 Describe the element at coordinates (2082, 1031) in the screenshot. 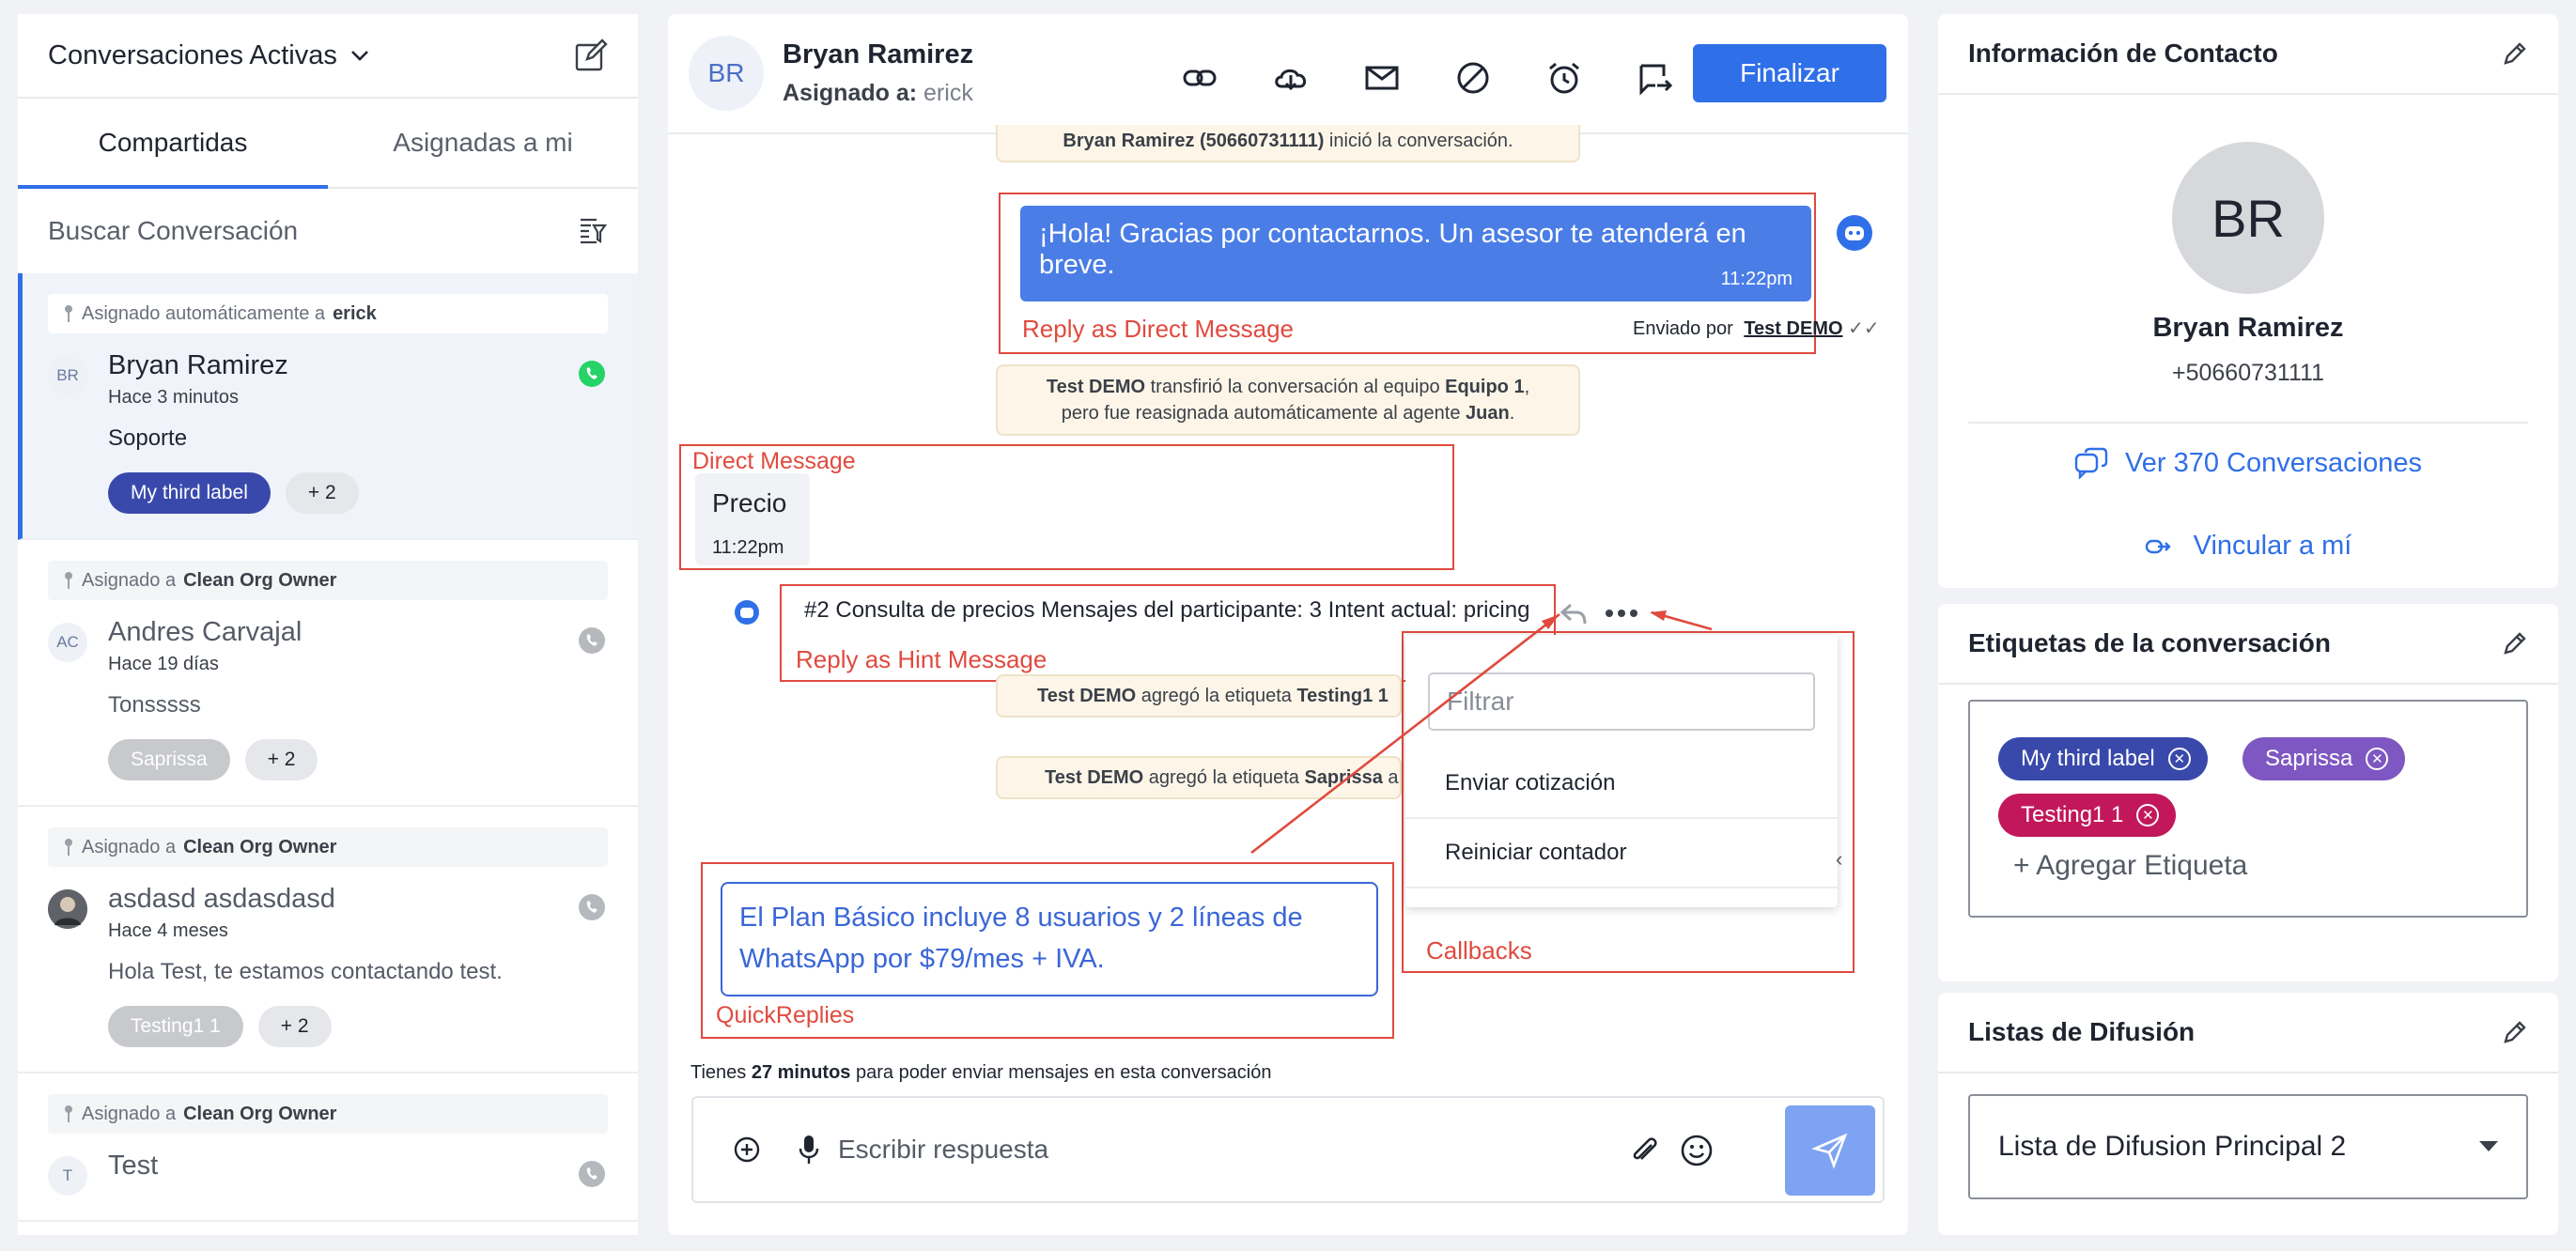

I see `lists-title: Listas de Difusión` at that location.